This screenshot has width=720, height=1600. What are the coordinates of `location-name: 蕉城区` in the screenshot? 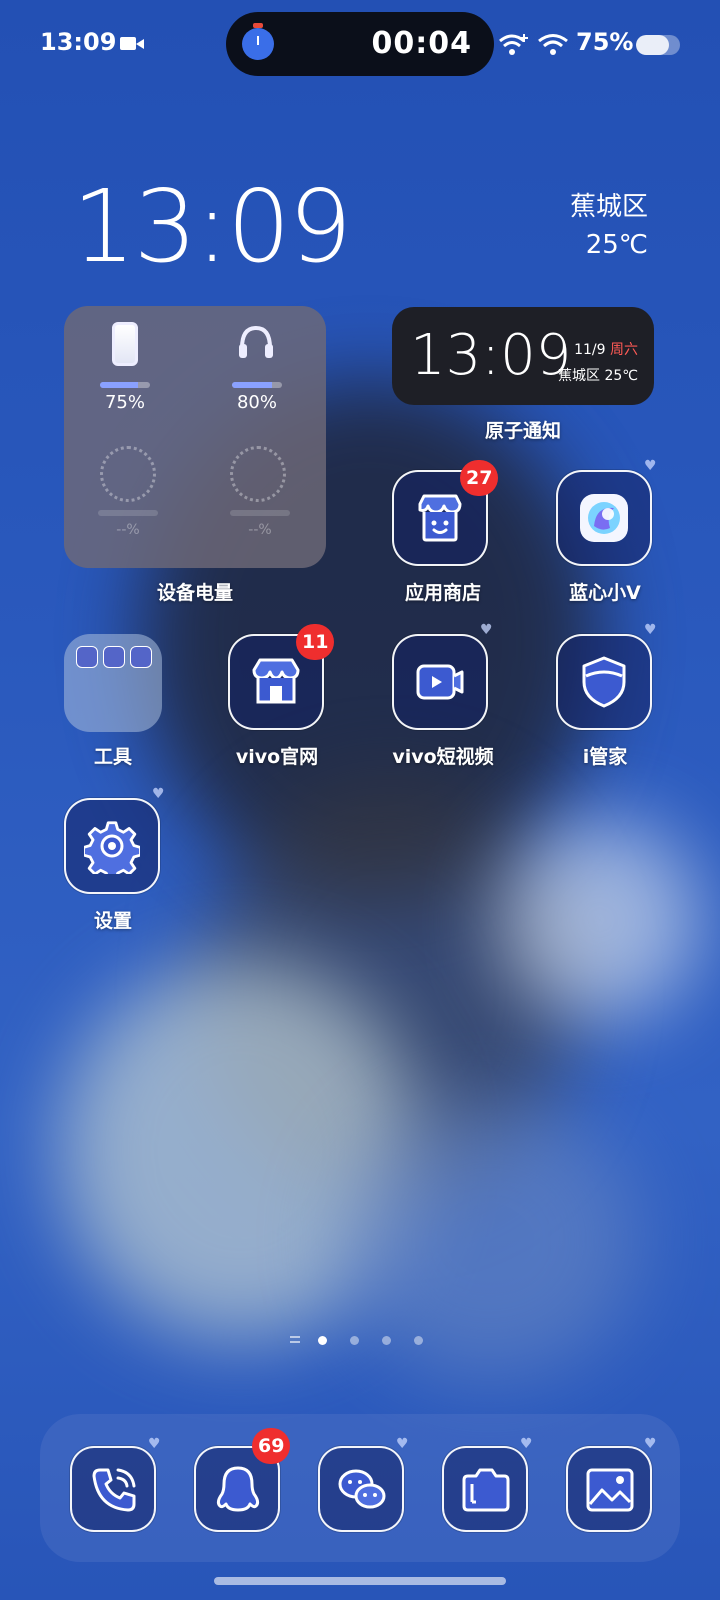 It's located at (608, 207).